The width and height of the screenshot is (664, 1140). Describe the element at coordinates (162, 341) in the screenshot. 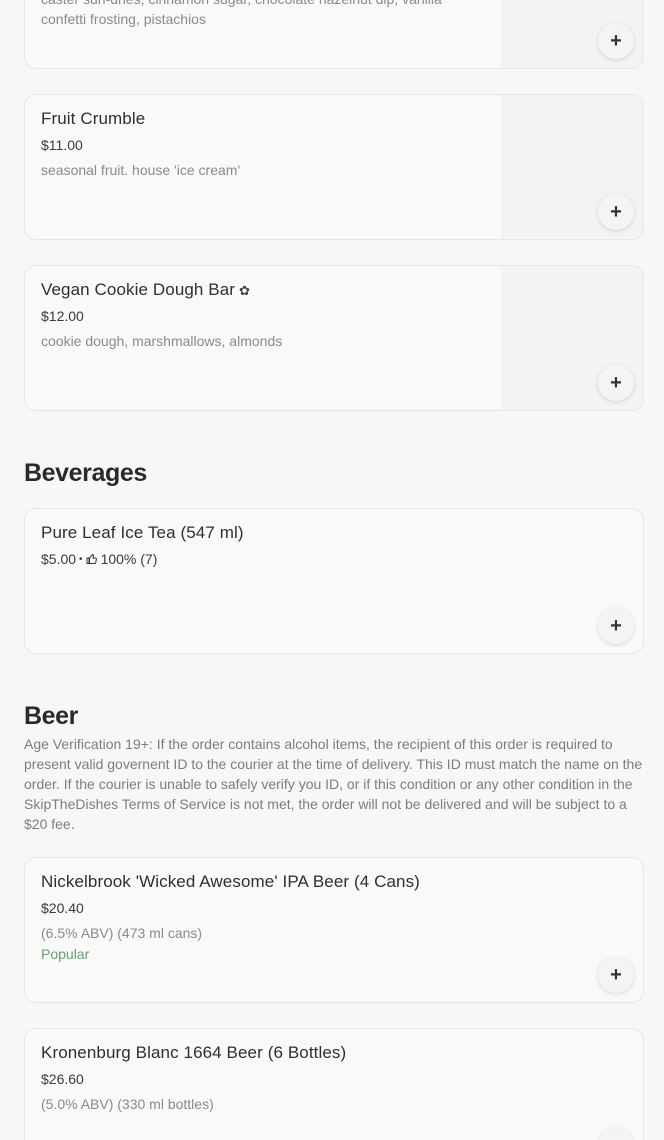

I see `item-description: cookie dough, marshmallows, almonds` at that location.